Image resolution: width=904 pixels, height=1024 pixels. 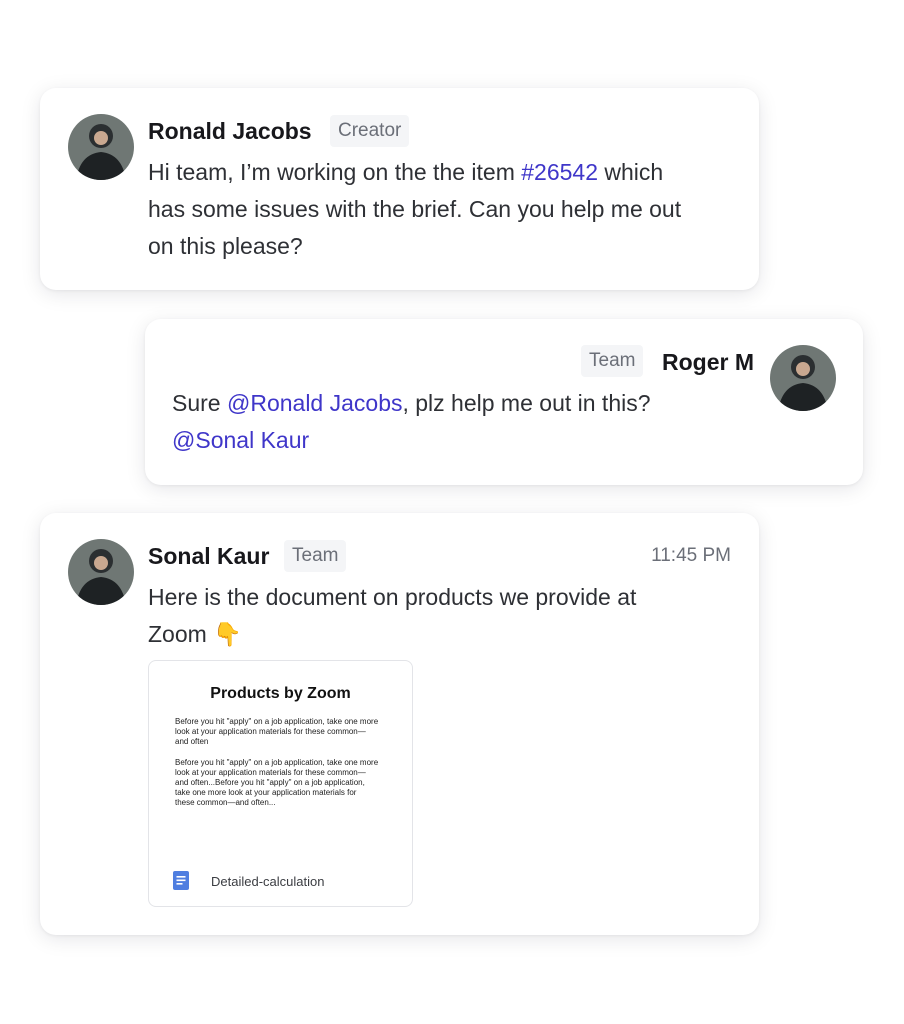 I want to click on author-name: Sonal Kaur, so click(x=208, y=556).